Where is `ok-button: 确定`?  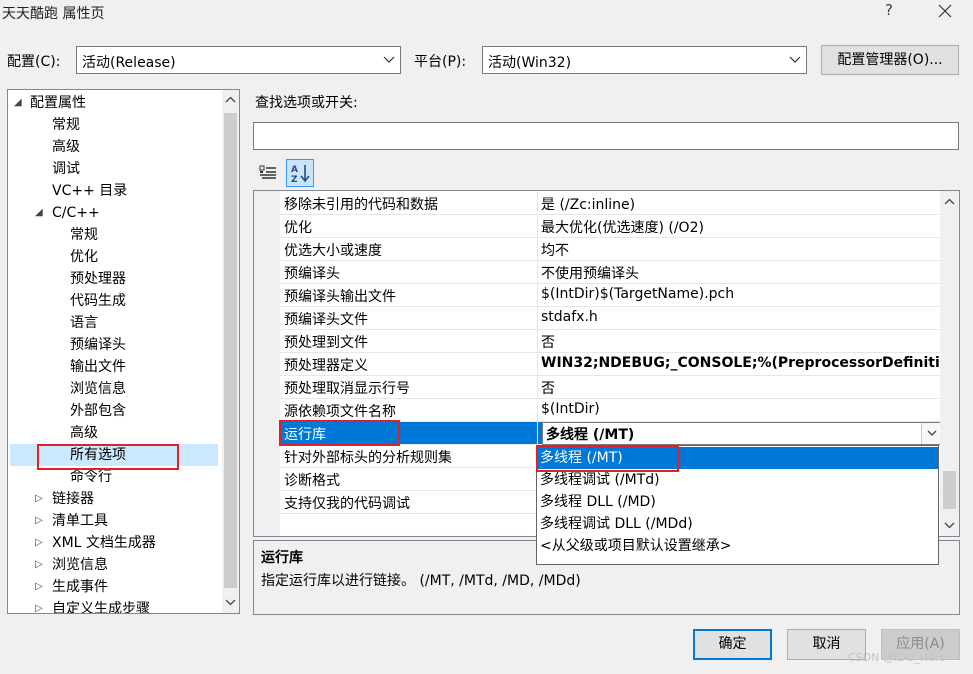
ok-button: 确定 is located at coordinates (732, 644).